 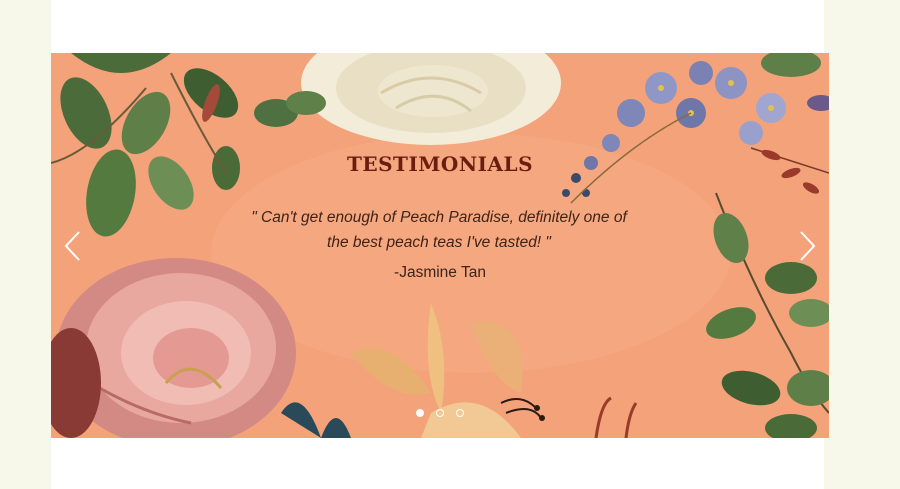 I want to click on slide-indicators, so click(x=440, y=413).